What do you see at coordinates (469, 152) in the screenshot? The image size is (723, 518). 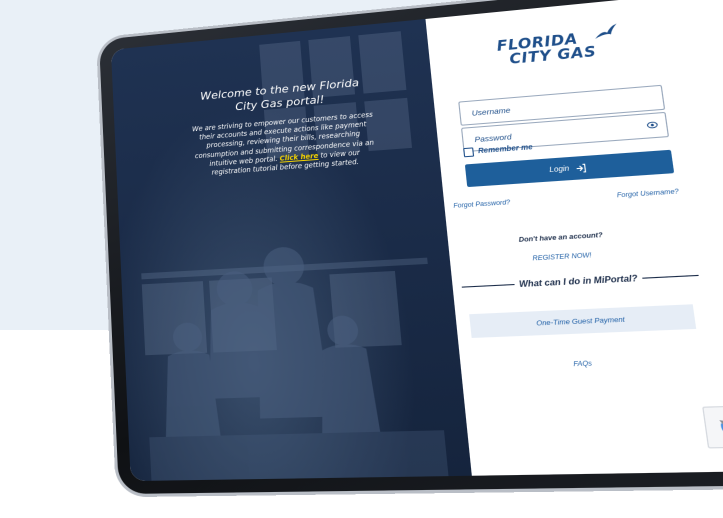 I see `remember-me-checkbox` at bounding box center [469, 152].